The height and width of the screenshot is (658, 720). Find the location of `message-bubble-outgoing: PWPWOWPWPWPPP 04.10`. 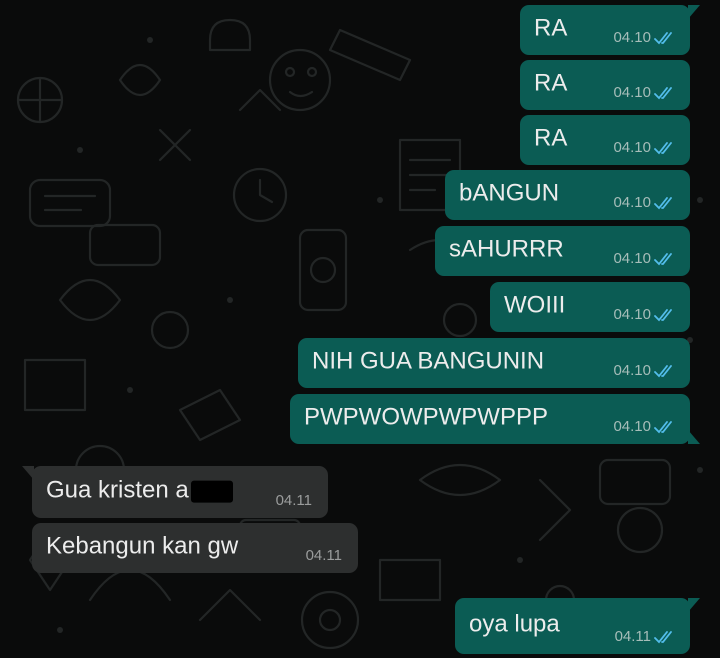

message-bubble-outgoing: PWPWOWPWPWPPP 04.10 is located at coordinates (495, 419).